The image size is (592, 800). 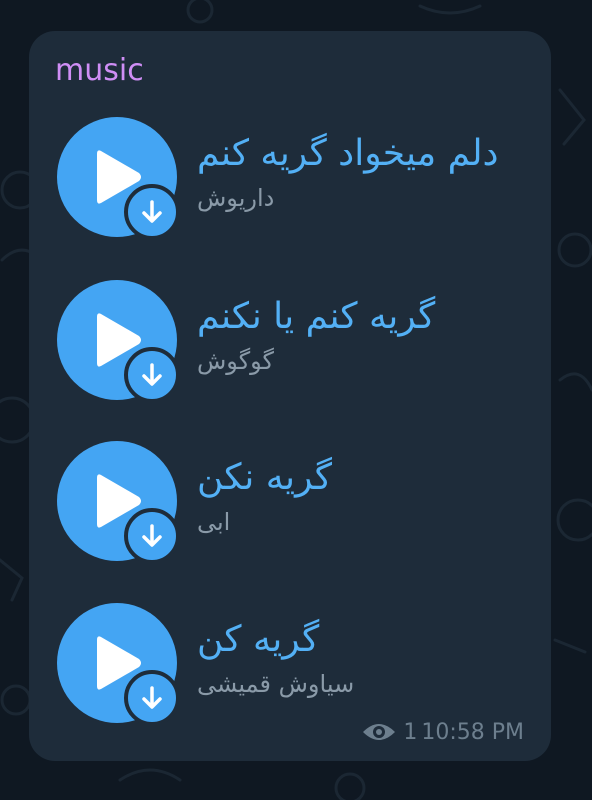 What do you see at coordinates (214, 522) in the screenshot?
I see `track-artist: ابی` at bounding box center [214, 522].